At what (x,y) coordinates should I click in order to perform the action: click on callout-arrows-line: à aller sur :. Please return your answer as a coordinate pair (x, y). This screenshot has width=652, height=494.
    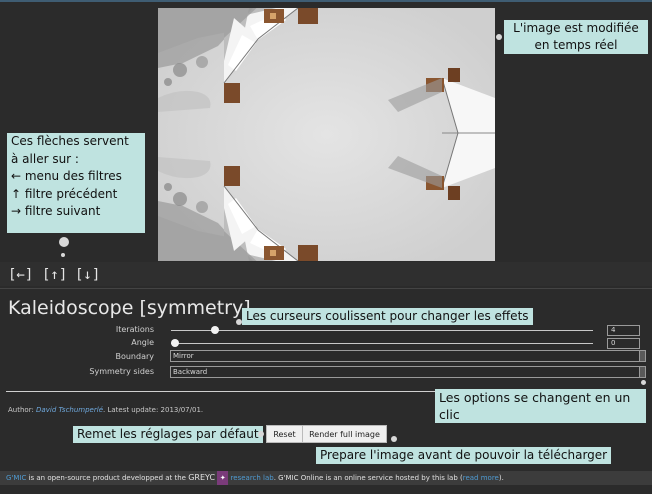
    Looking at the image, I should click on (45, 158).